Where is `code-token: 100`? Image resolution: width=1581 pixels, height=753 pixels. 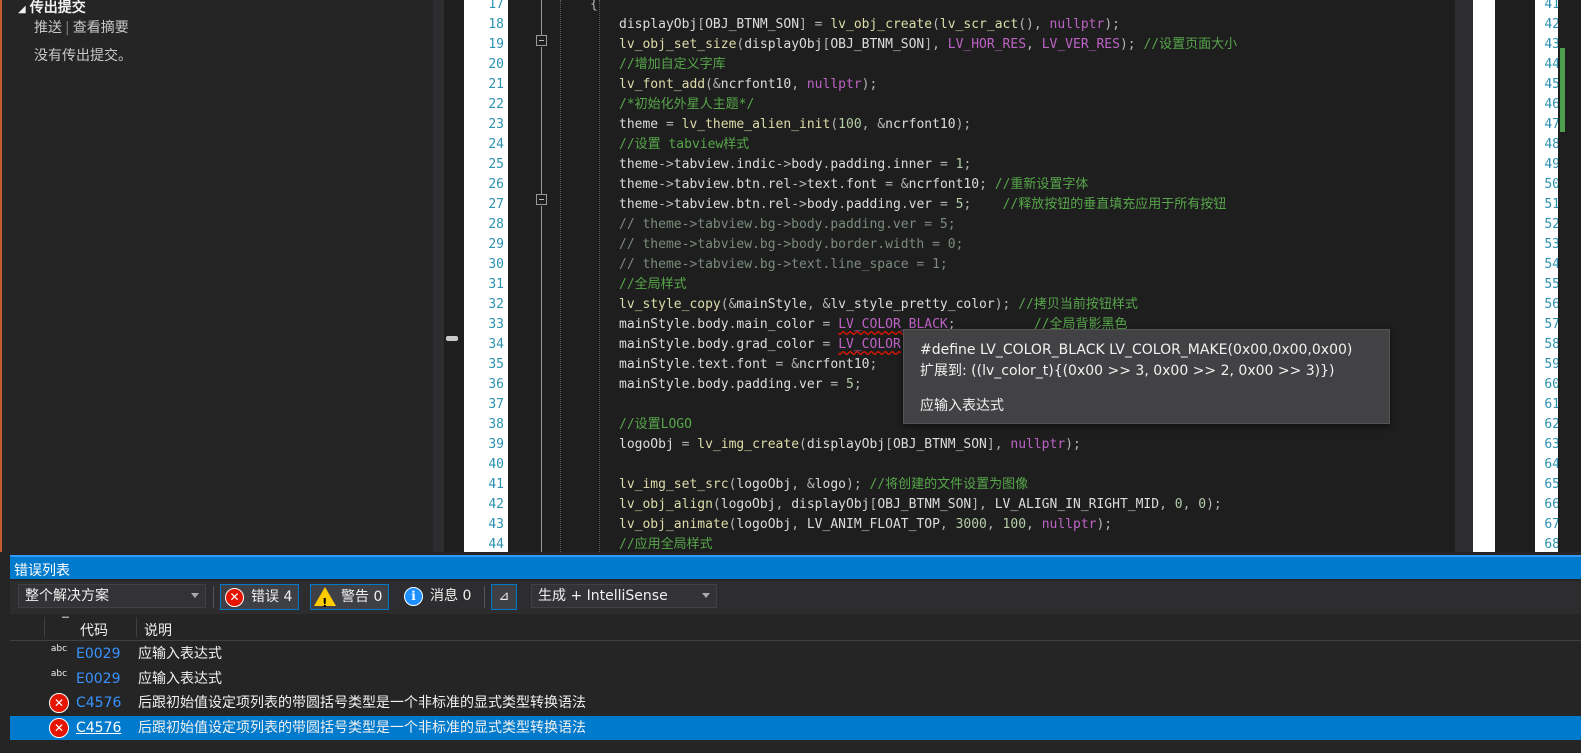
code-token: 100 is located at coordinates (850, 124).